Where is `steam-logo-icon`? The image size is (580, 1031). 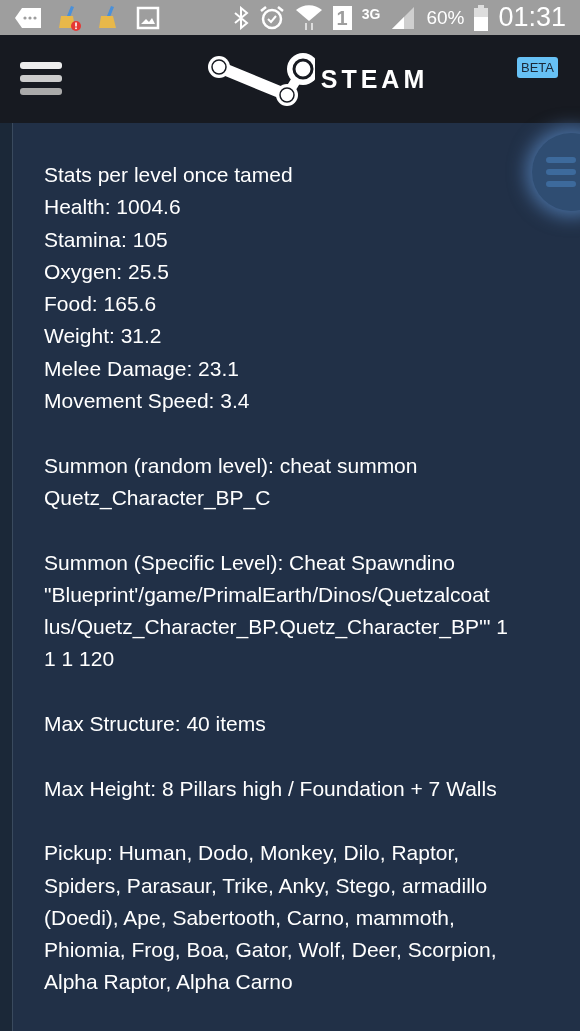 steam-logo-icon is located at coordinates (260, 79).